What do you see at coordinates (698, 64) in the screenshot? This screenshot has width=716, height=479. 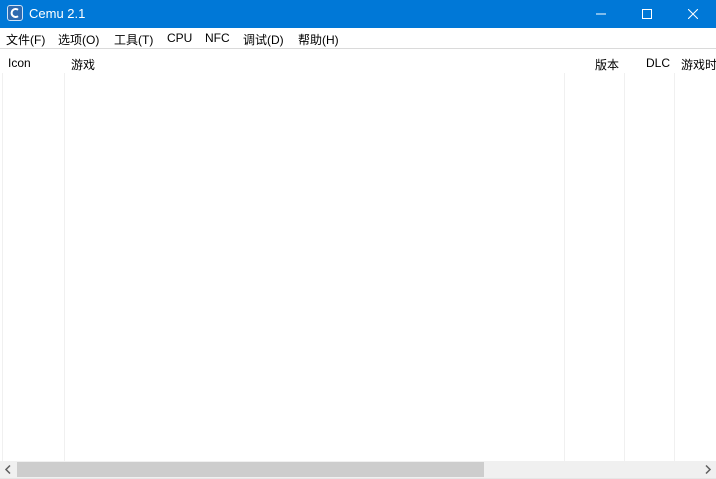 I see `column-header-playtime: 游戏时` at bounding box center [698, 64].